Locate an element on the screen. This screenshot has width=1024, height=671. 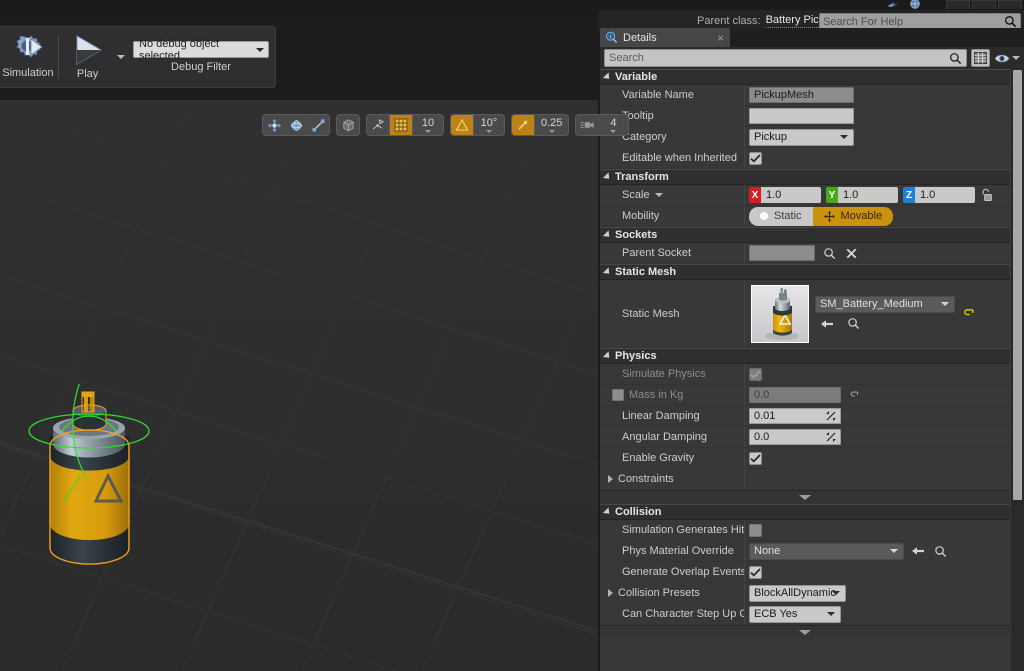
battery-pickup-mesh is located at coordinates (112, 484).